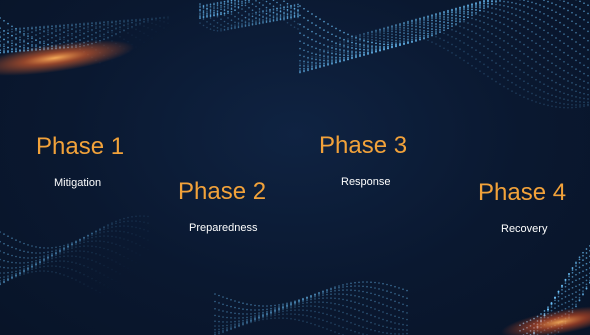  Describe the element at coordinates (78, 183) in the screenshot. I see `phase-1-subtitle: Mitigation` at that location.